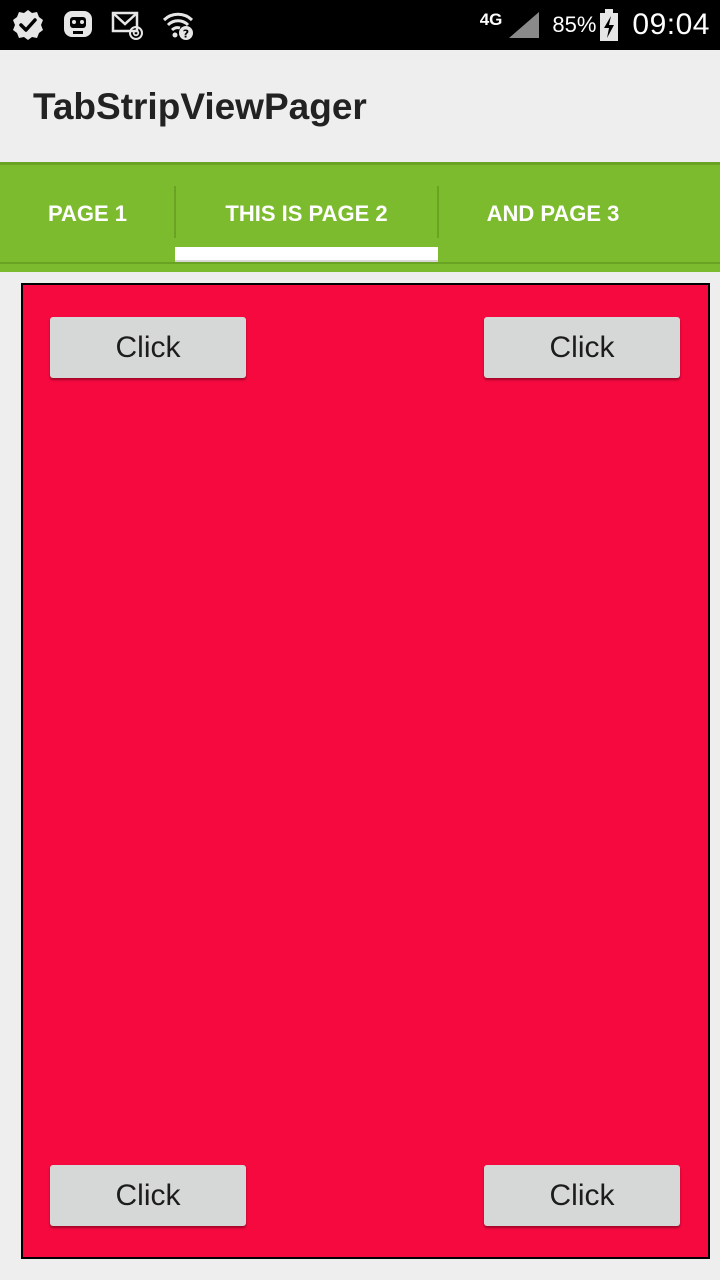  What do you see at coordinates (574, 24) in the screenshot?
I see `battery-percent: 85%` at bounding box center [574, 24].